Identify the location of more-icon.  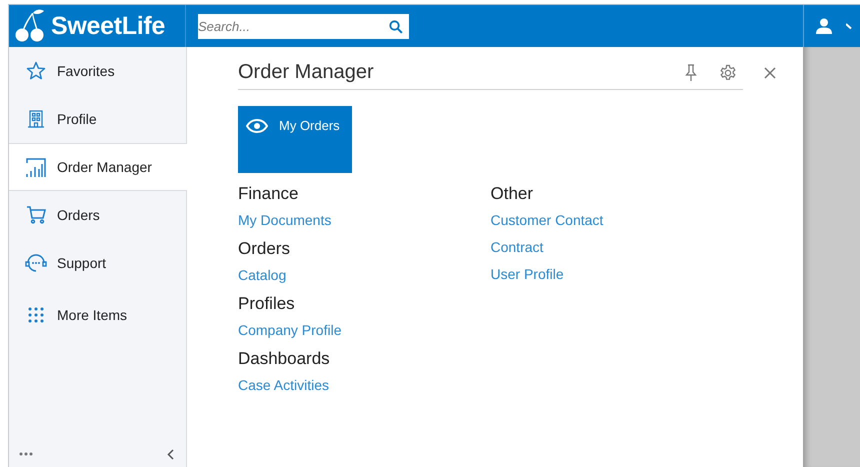
(26, 454).